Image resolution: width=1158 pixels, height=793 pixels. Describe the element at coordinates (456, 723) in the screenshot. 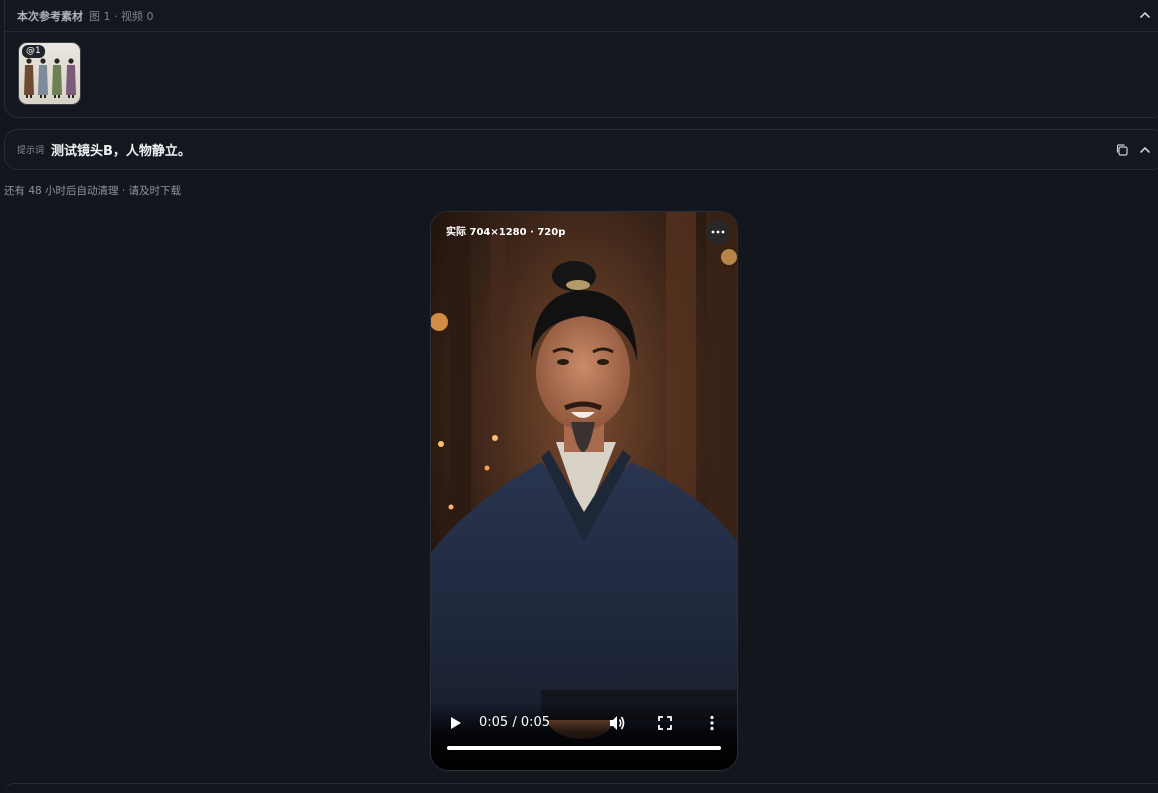

I see `play-icon` at that location.